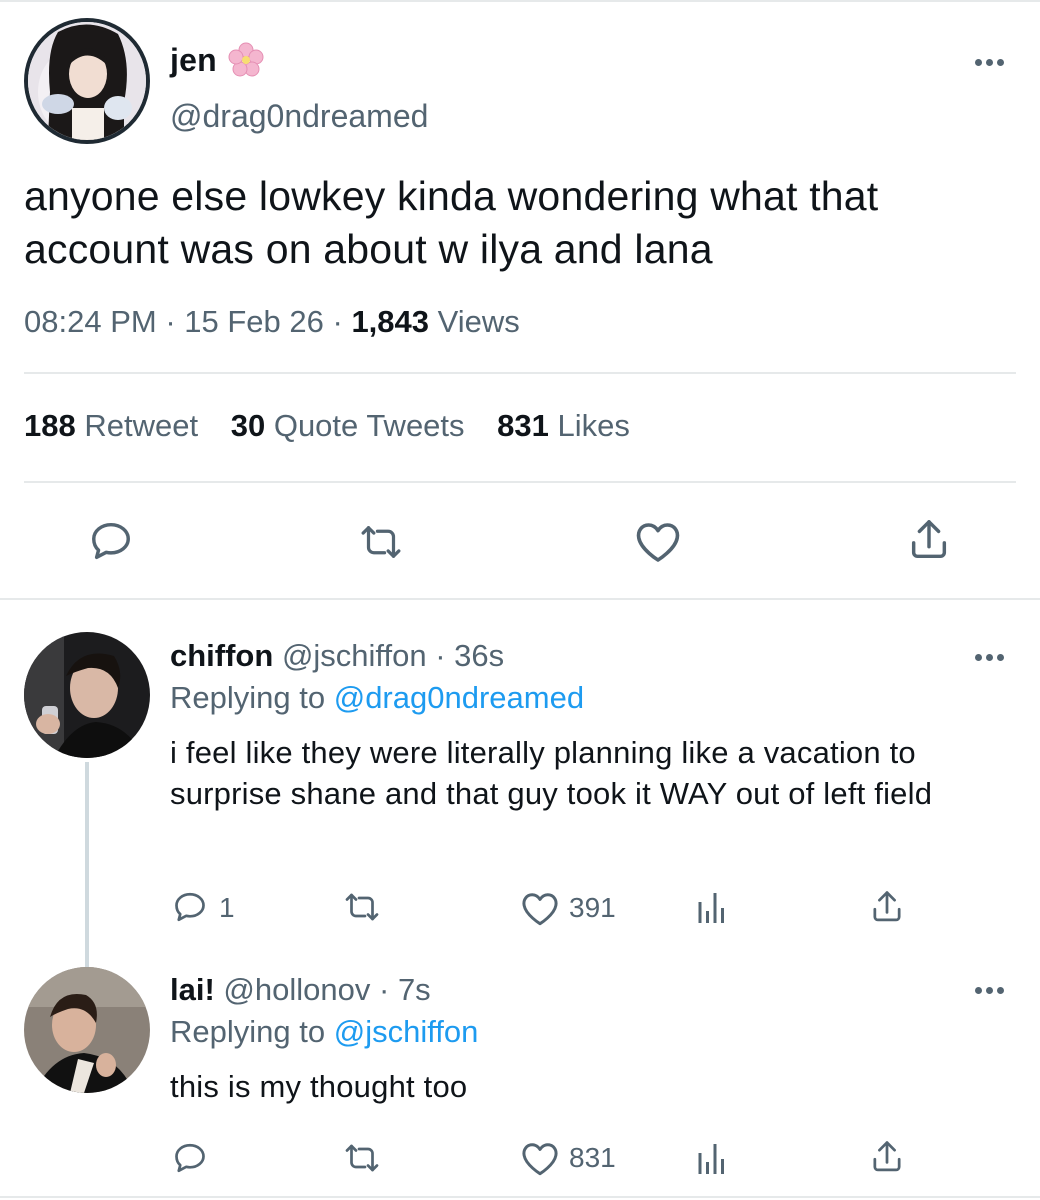  I want to click on replying-to-link: @drag0ndreamed, so click(459, 697).